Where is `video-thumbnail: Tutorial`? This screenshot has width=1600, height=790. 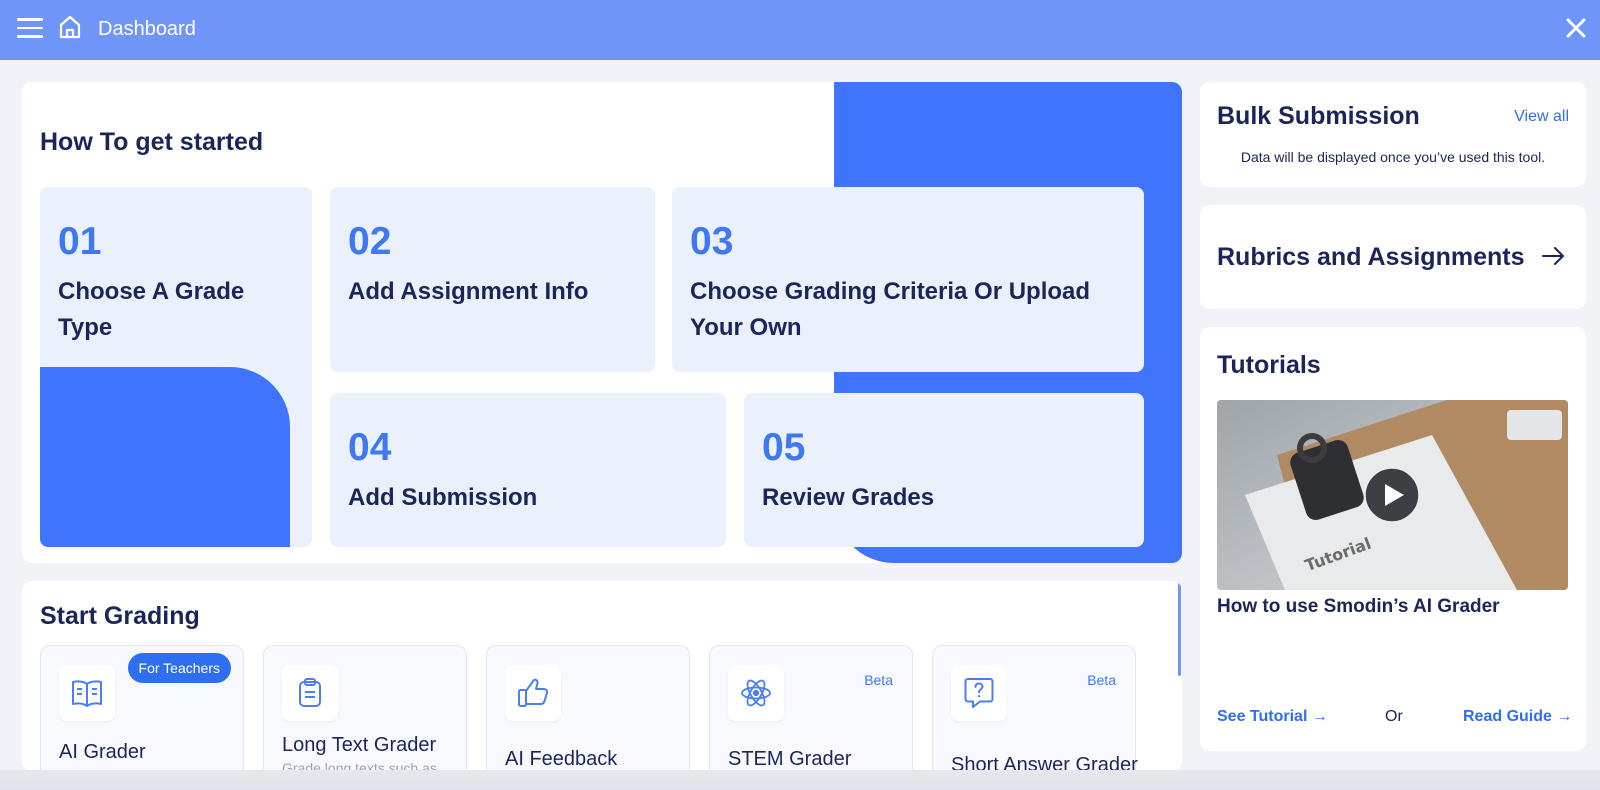
video-thumbnail: Tutorial is located at coordinates (1392, 495).